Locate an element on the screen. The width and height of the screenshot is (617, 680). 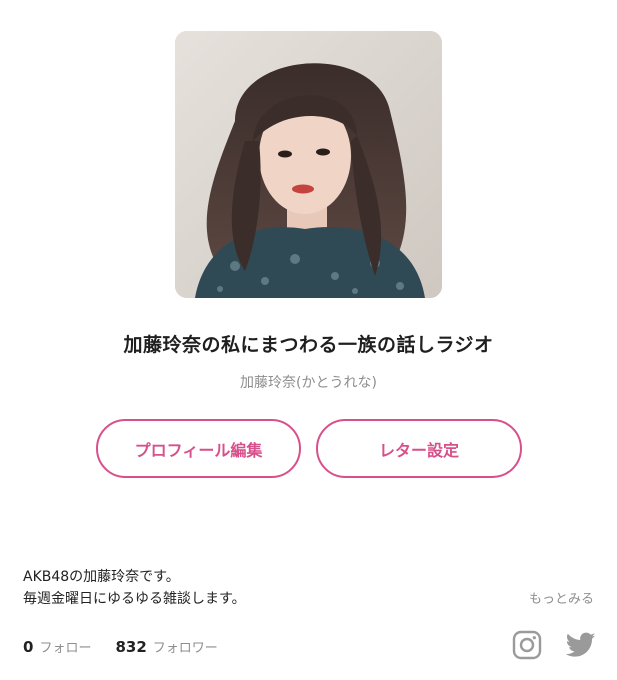
bio: AKB48の加藤玲奈です。 毎週金曜日にゆるゆる雑談します。 is located at coordinates (263, 588).